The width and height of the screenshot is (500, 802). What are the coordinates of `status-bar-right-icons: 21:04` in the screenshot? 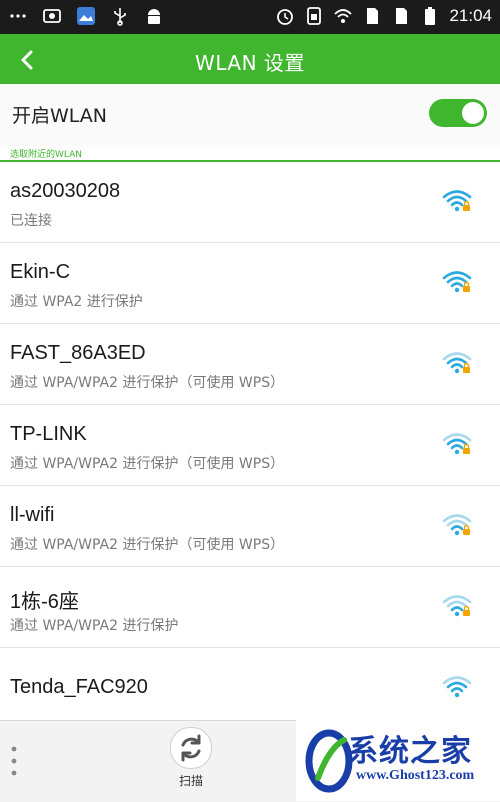 It's located at (383, 16).